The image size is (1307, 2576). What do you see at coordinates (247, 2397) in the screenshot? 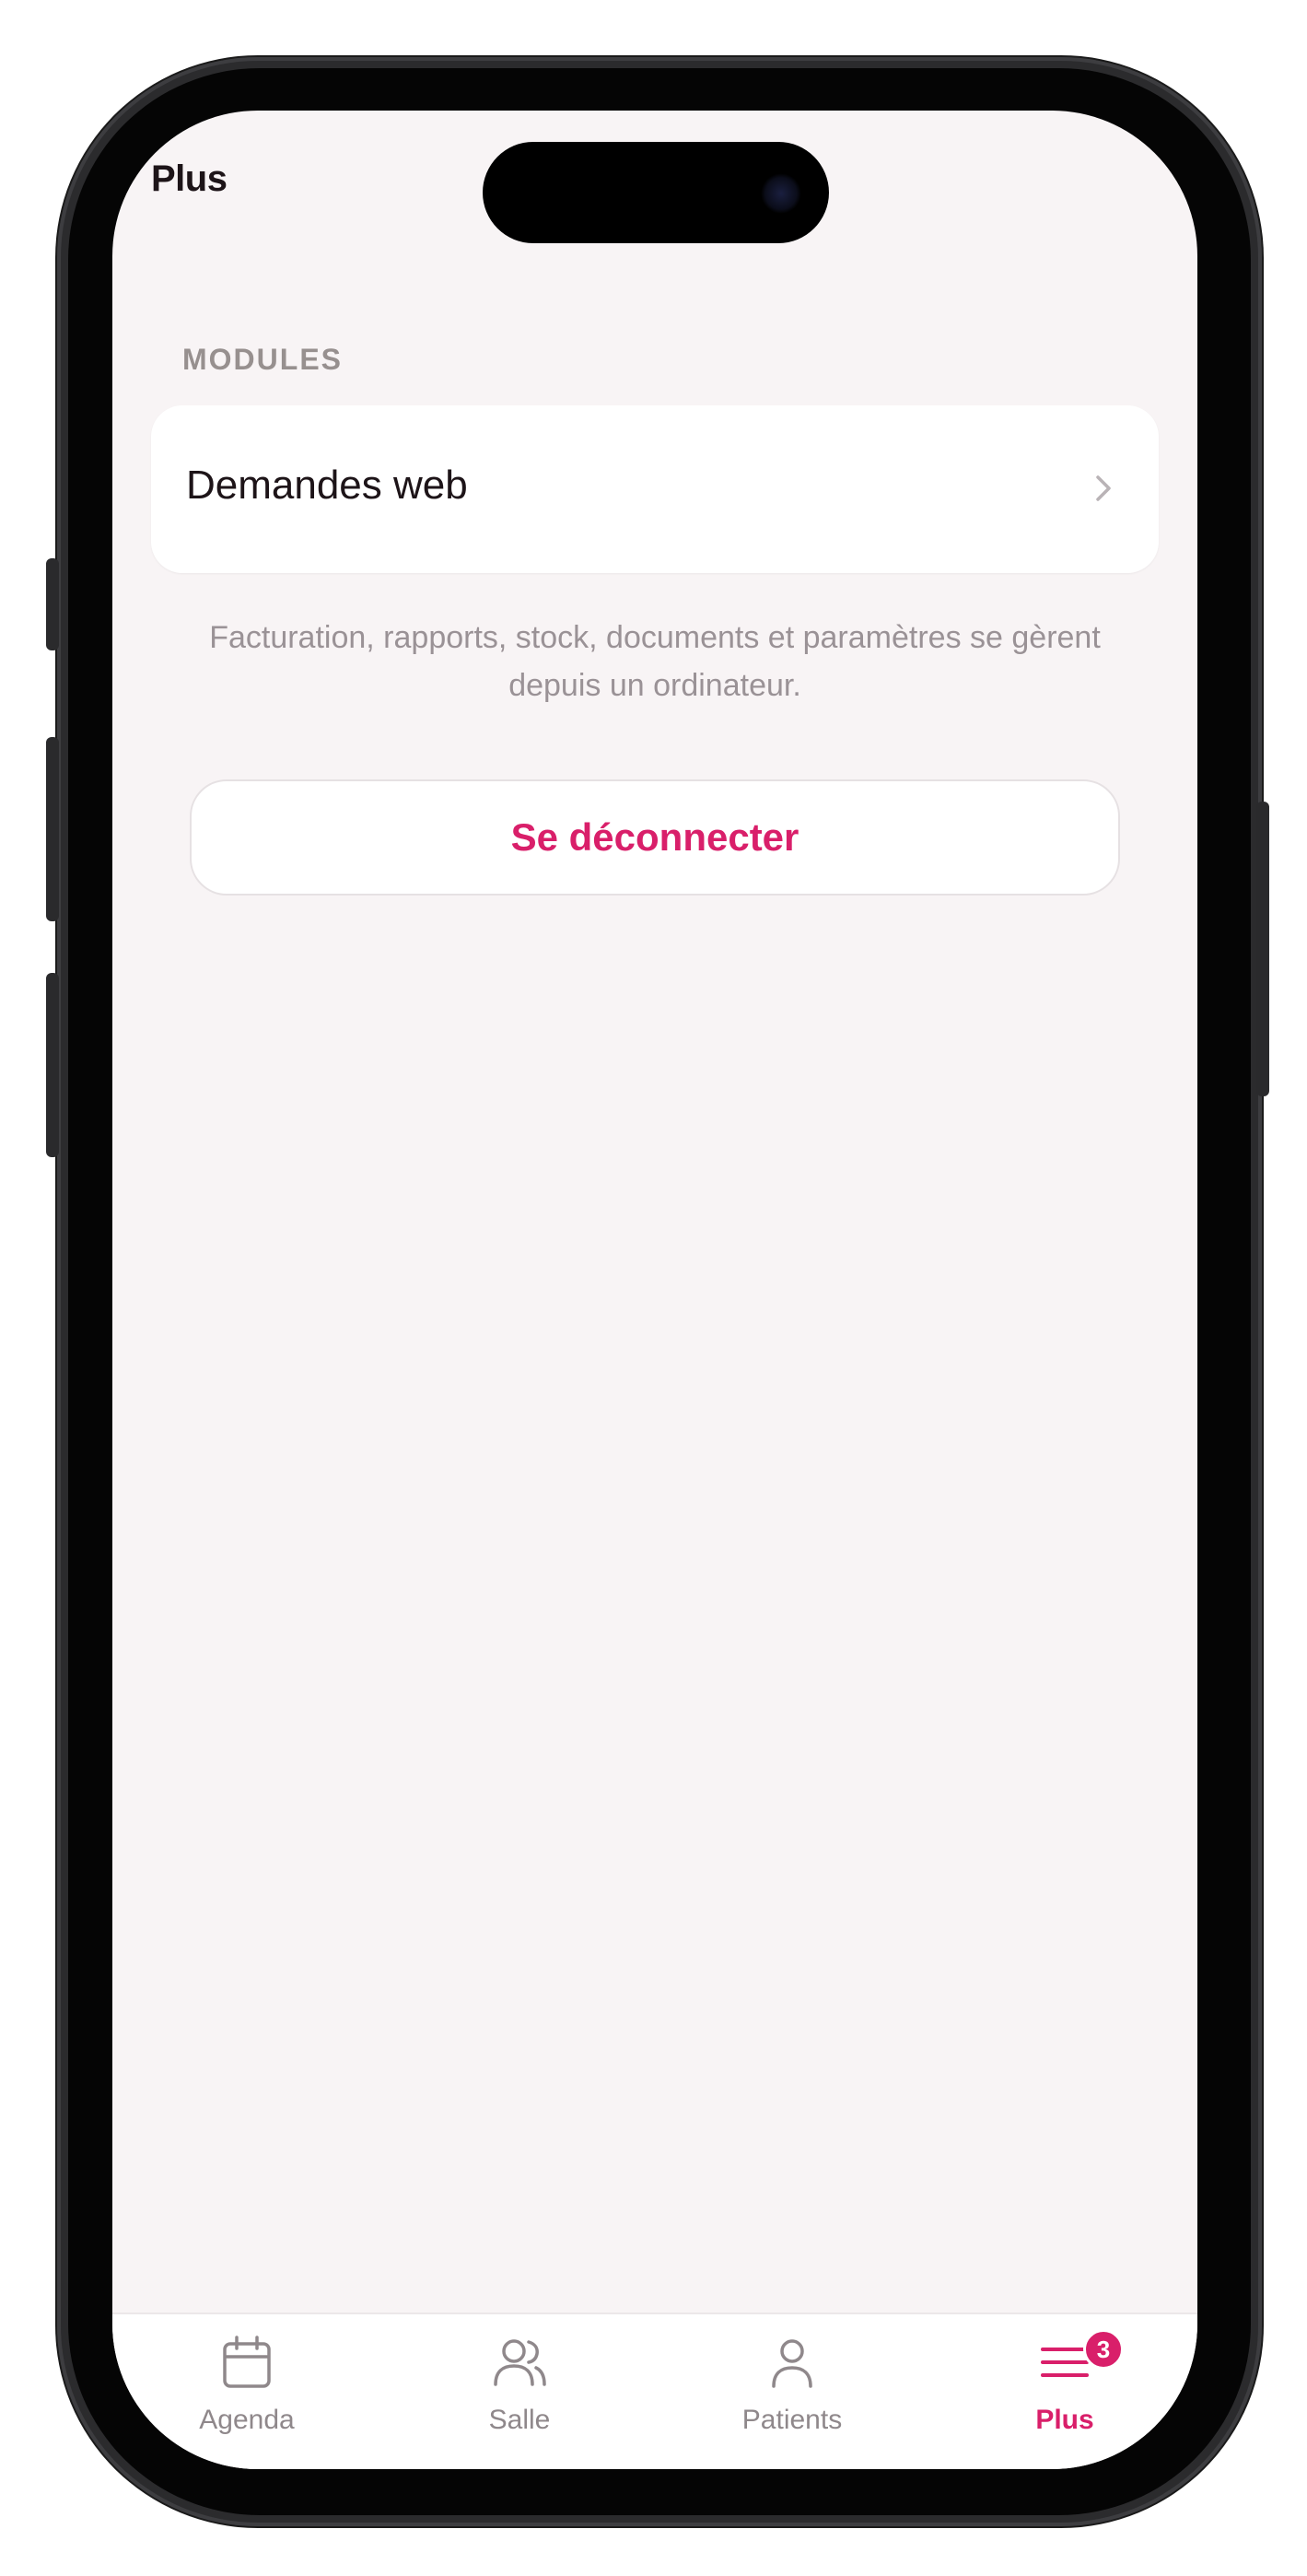
I see `tab-agenda: Agenda` at bounding box center [247, 2397].